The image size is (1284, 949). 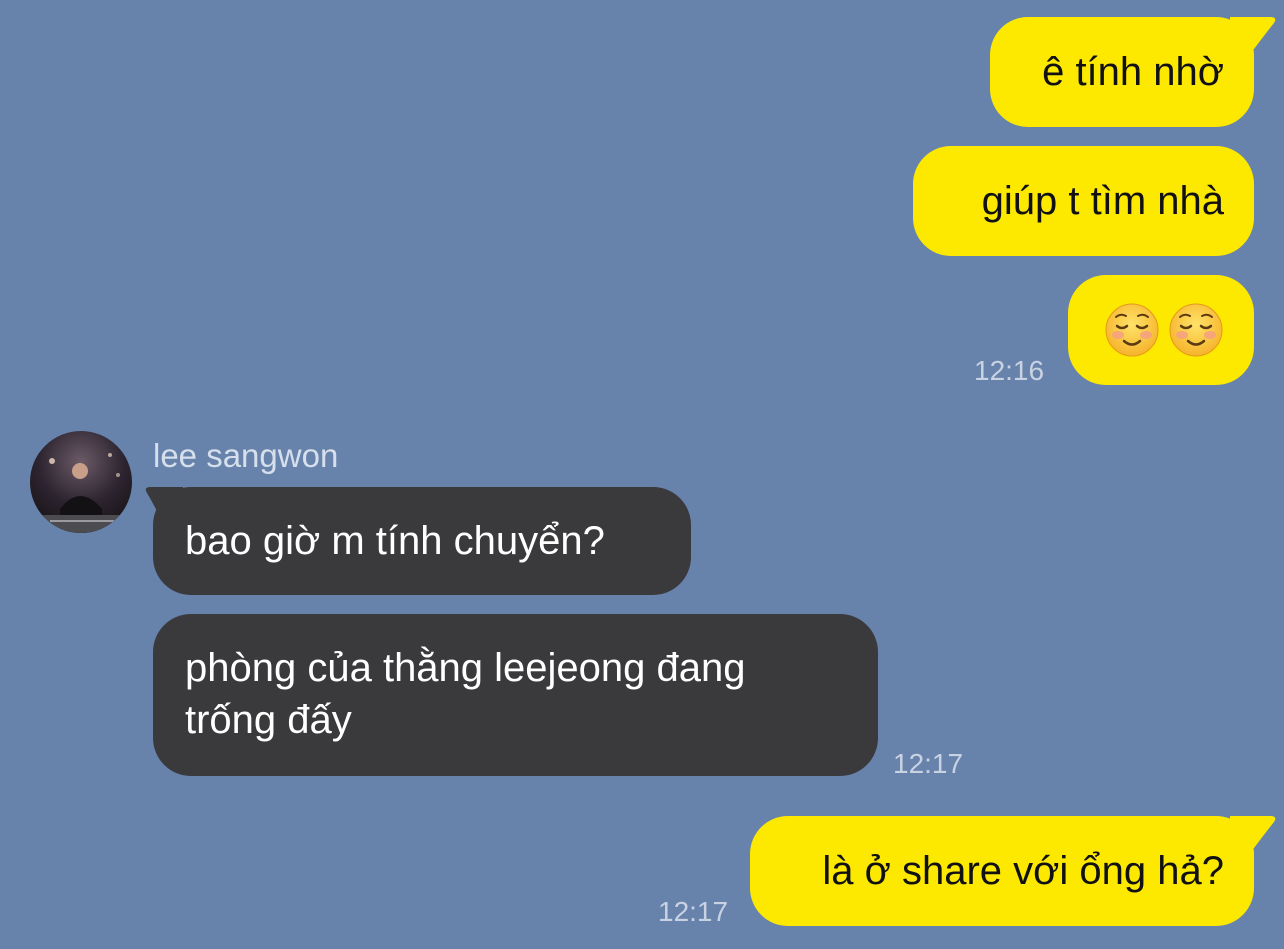 I want to click on avatar, so click(x=81, y=482).